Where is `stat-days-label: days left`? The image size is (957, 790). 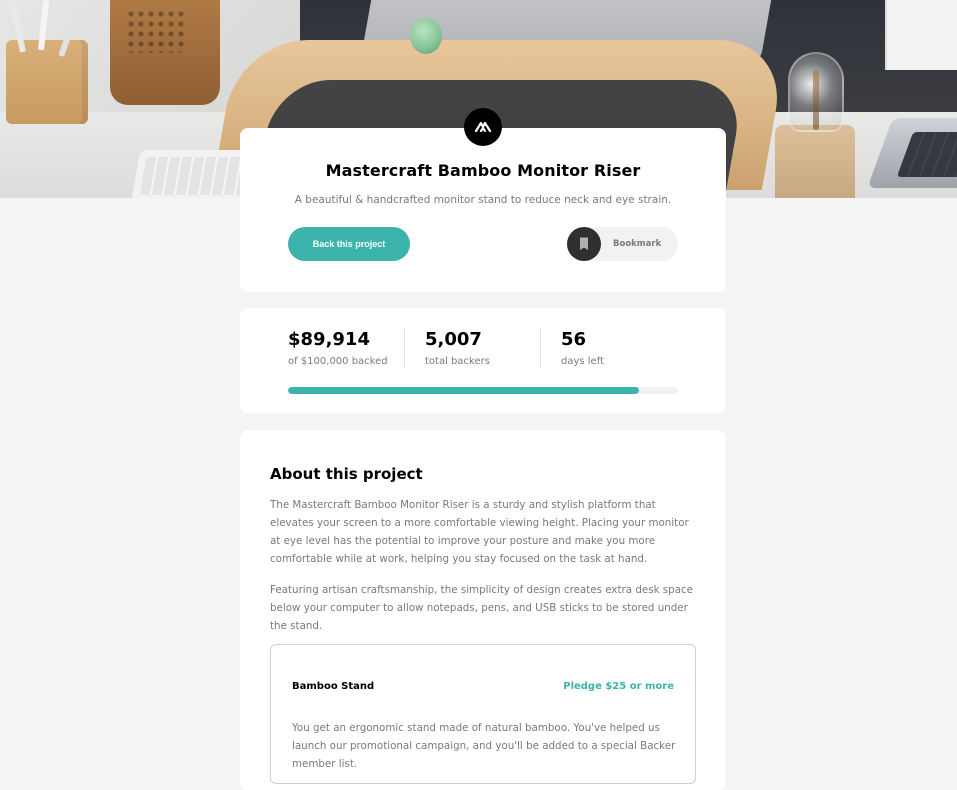 stat-days-label: days left is located at coordinates (582, 361).